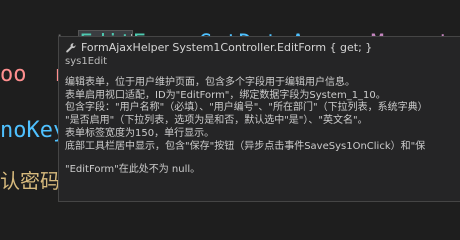  I want to click on description-line: 编辑表单，位于用户维护页面，包含多个字段用于编辑用户信息。, so click(210, 82).